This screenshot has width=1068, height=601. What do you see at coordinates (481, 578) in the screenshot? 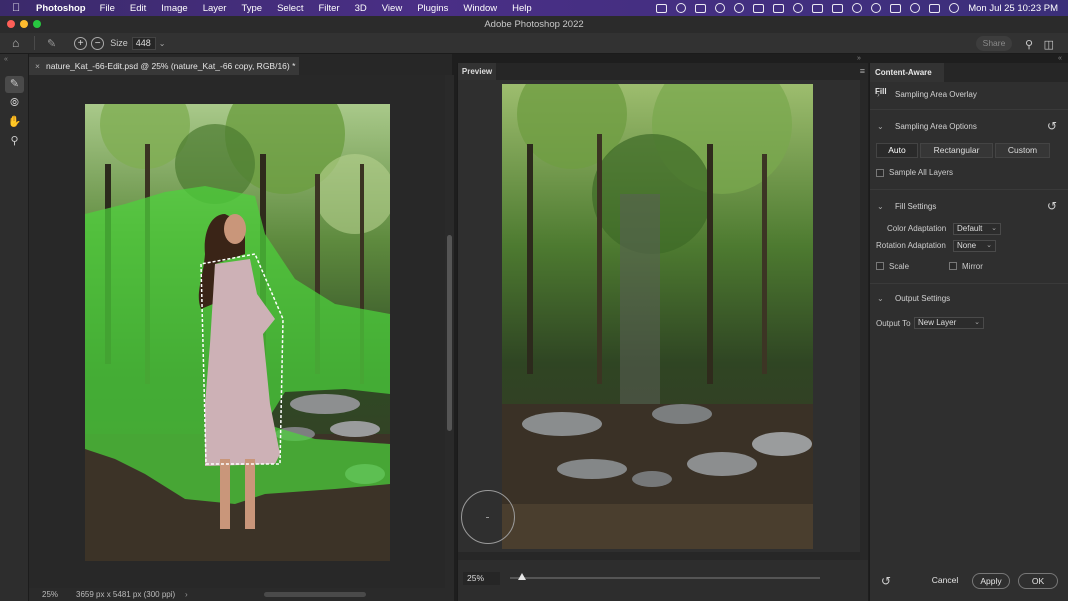
I see `preview-zoom-input: 25%` at bounding box center [481, 578].